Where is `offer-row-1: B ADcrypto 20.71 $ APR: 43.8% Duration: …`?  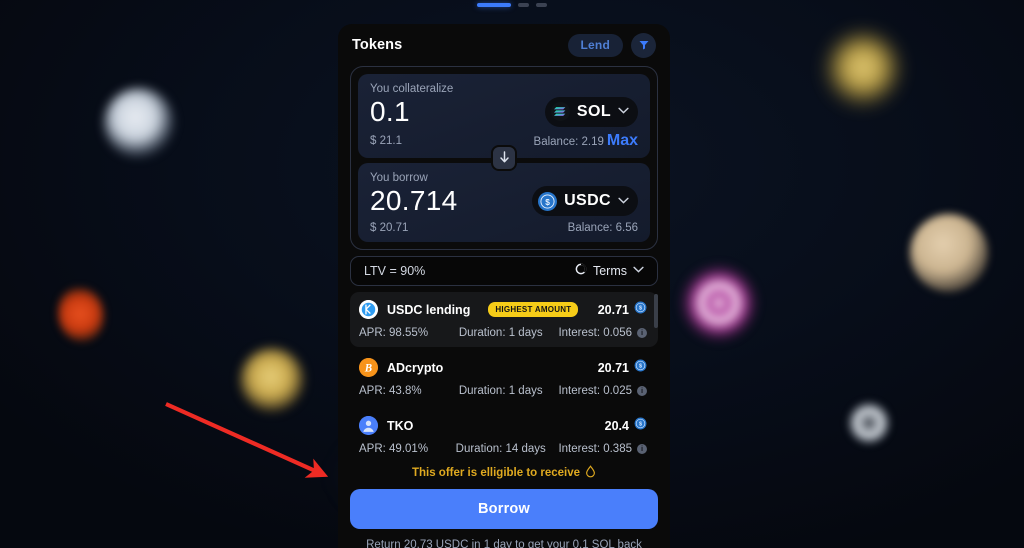
offer-row-1: B ADcrypto 20.71 $ APR: 43.8% Duration: … is located at coordinates (504, 377).